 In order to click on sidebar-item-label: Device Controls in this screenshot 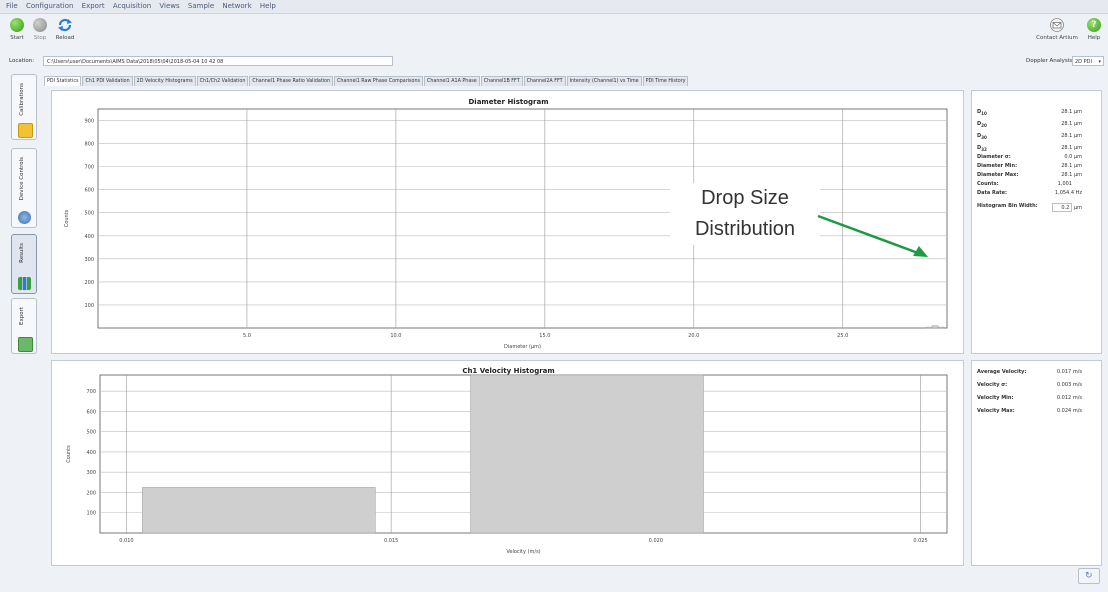, I will do `click(22, 179)`.